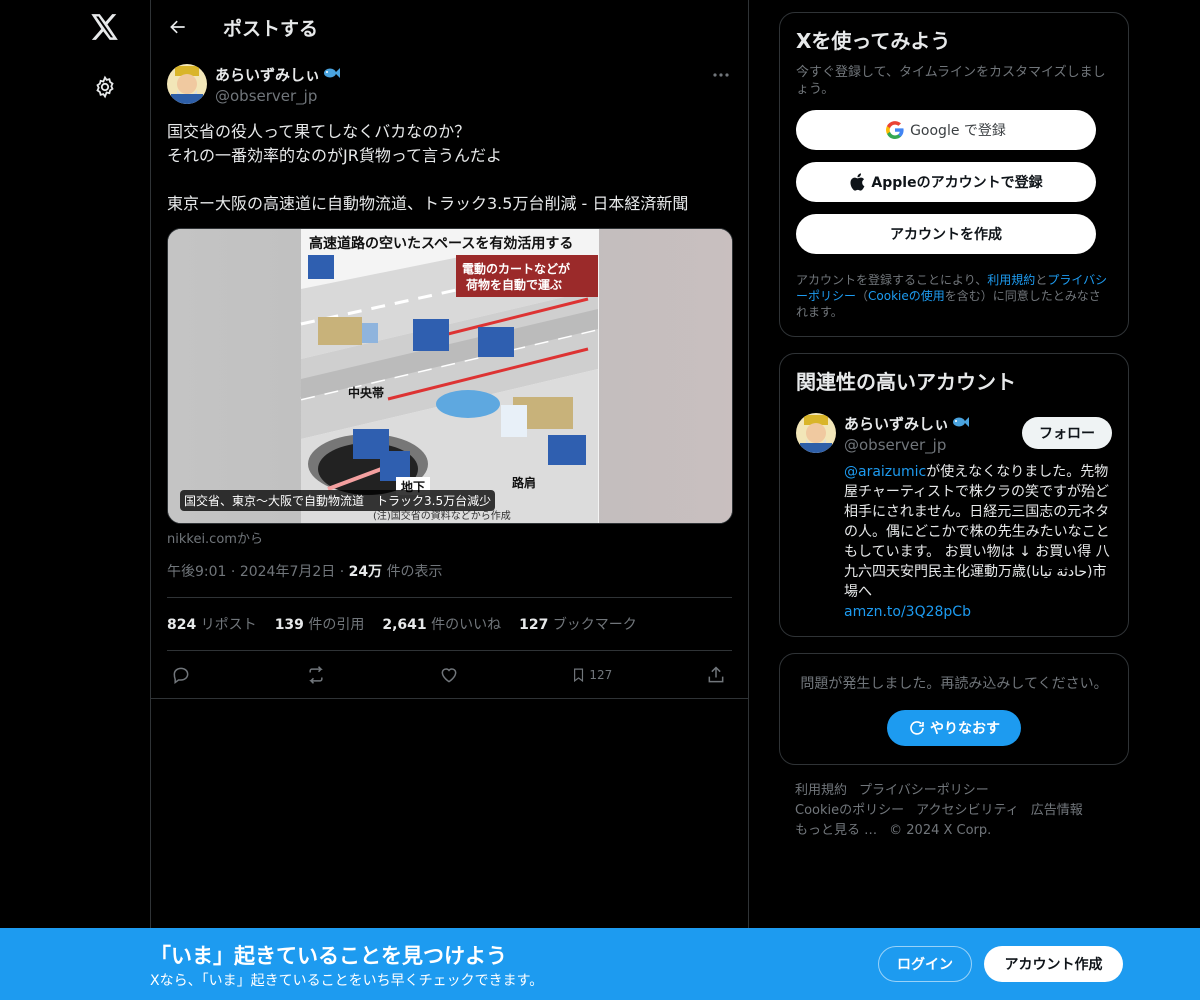  I want to click on refresh-icon, so click(917, 728).